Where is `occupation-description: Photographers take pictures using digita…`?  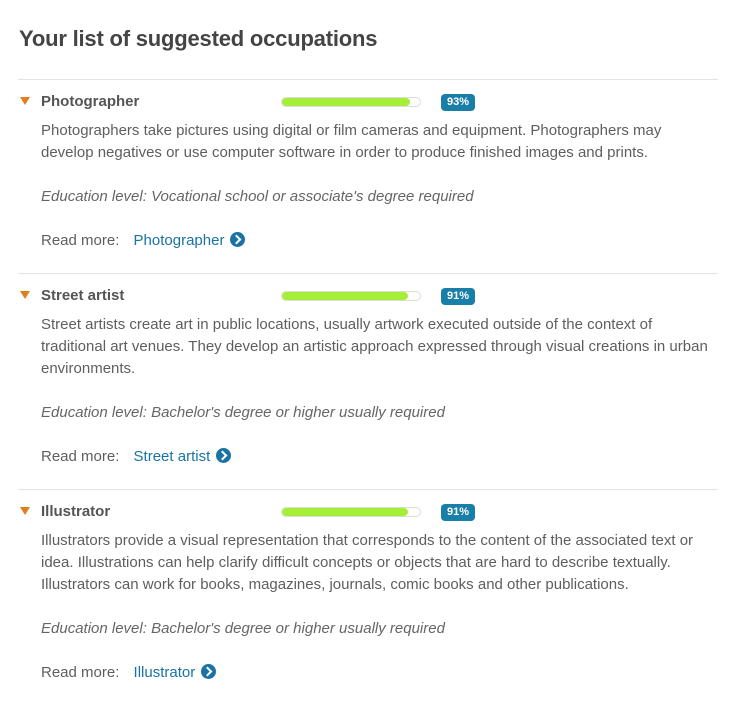 occupation-description: Photographers take pictures using digita… is located at coordinates (351, 141).